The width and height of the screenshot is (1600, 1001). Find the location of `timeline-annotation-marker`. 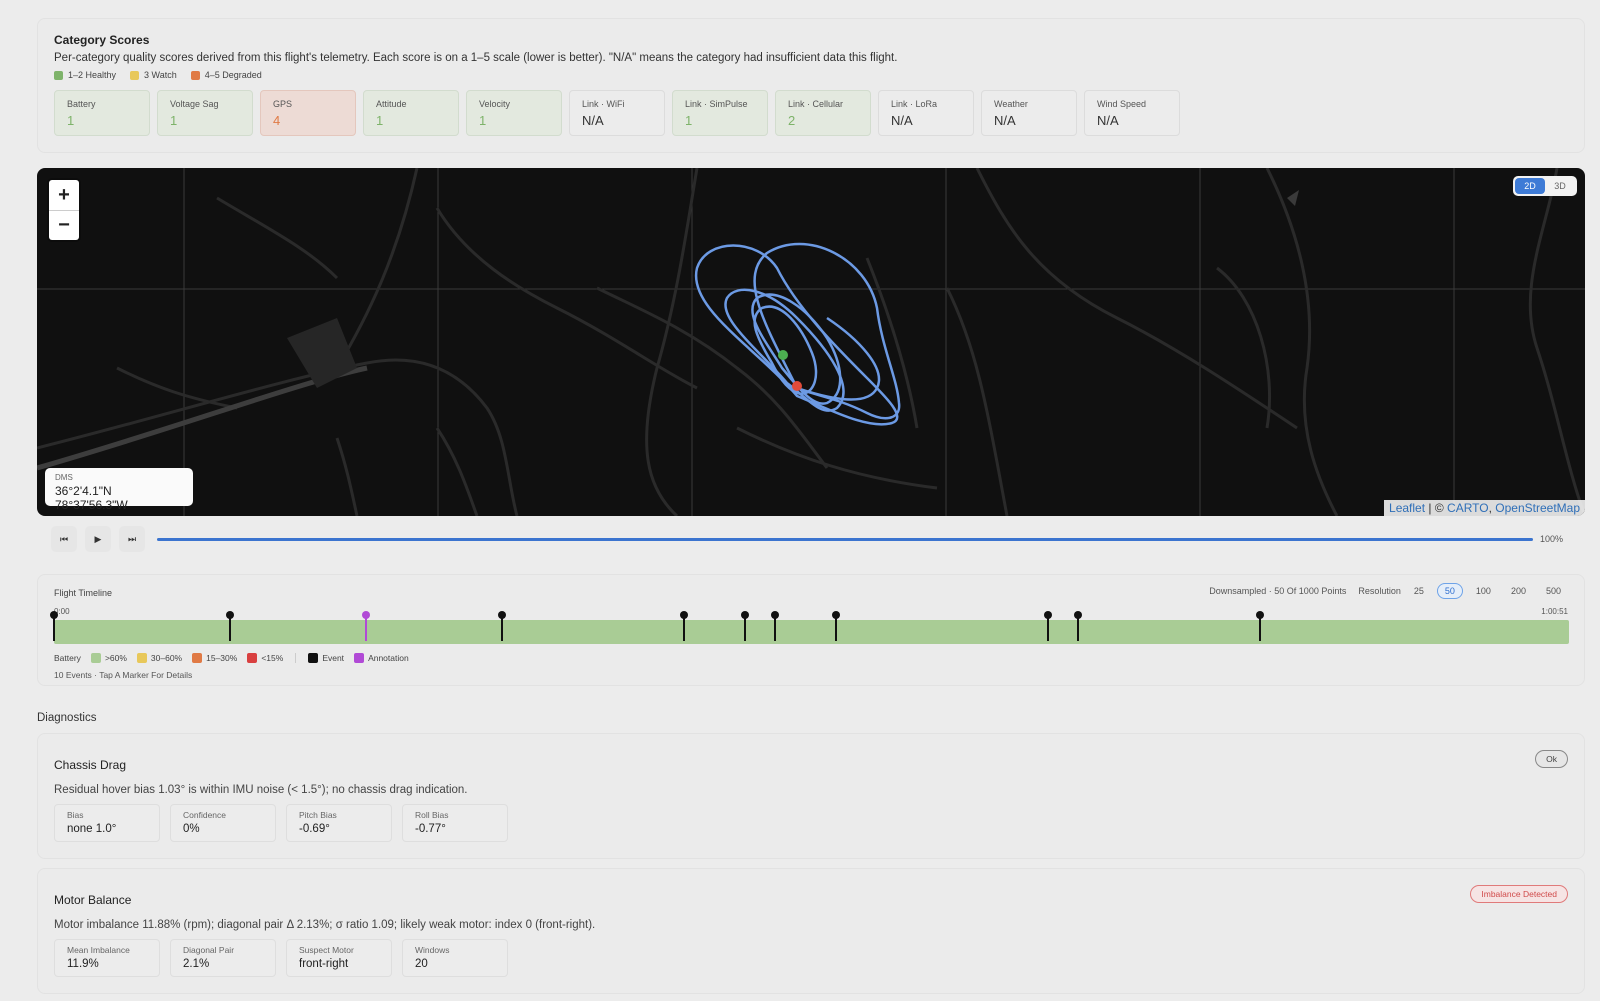

timeline-annotation-marker is located at coordinates (366, 626).